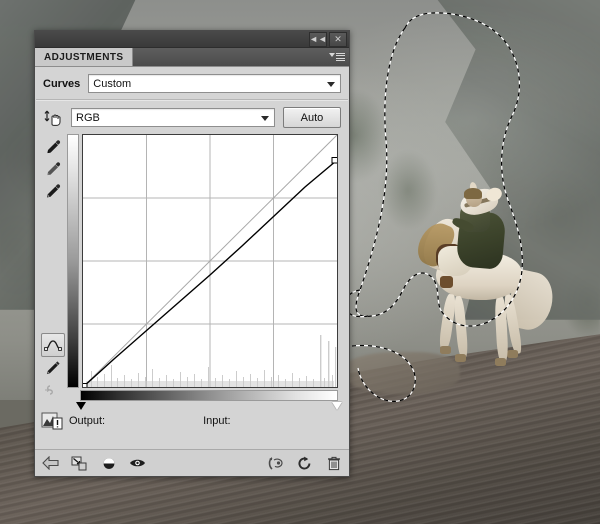  I want to click on panel-tab-row: ADJUSTMENTS, so click(192, 57).